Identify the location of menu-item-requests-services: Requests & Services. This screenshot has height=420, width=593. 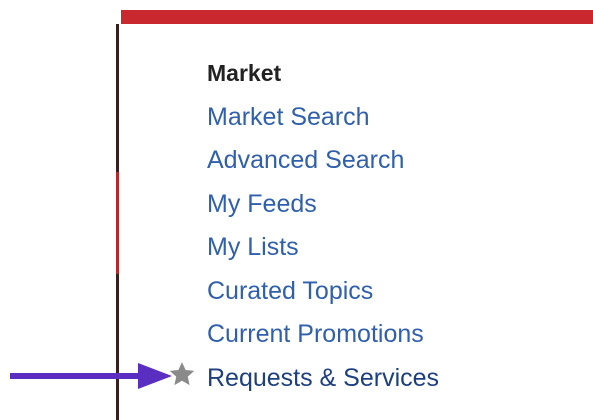
(323, 379).